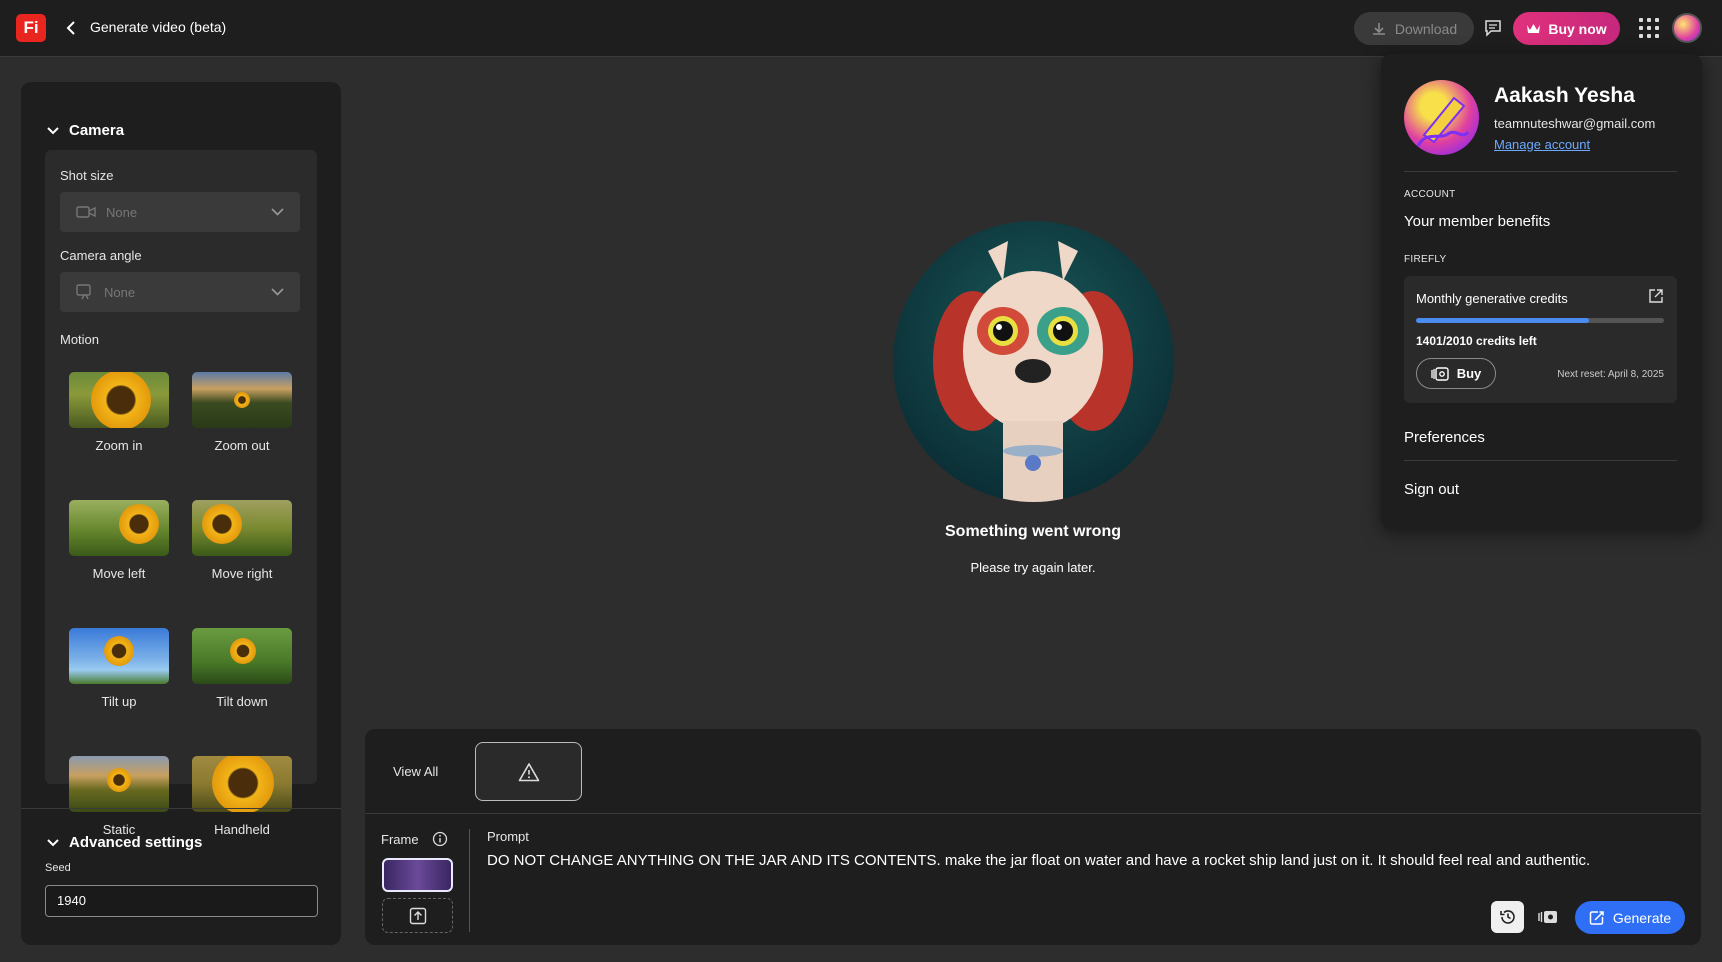 The height and width of the screenshot is (962, 1722). Describe the element at coordinates (1033, 531) in the screenshot. I see `error-title: Something went wrong` at that location.